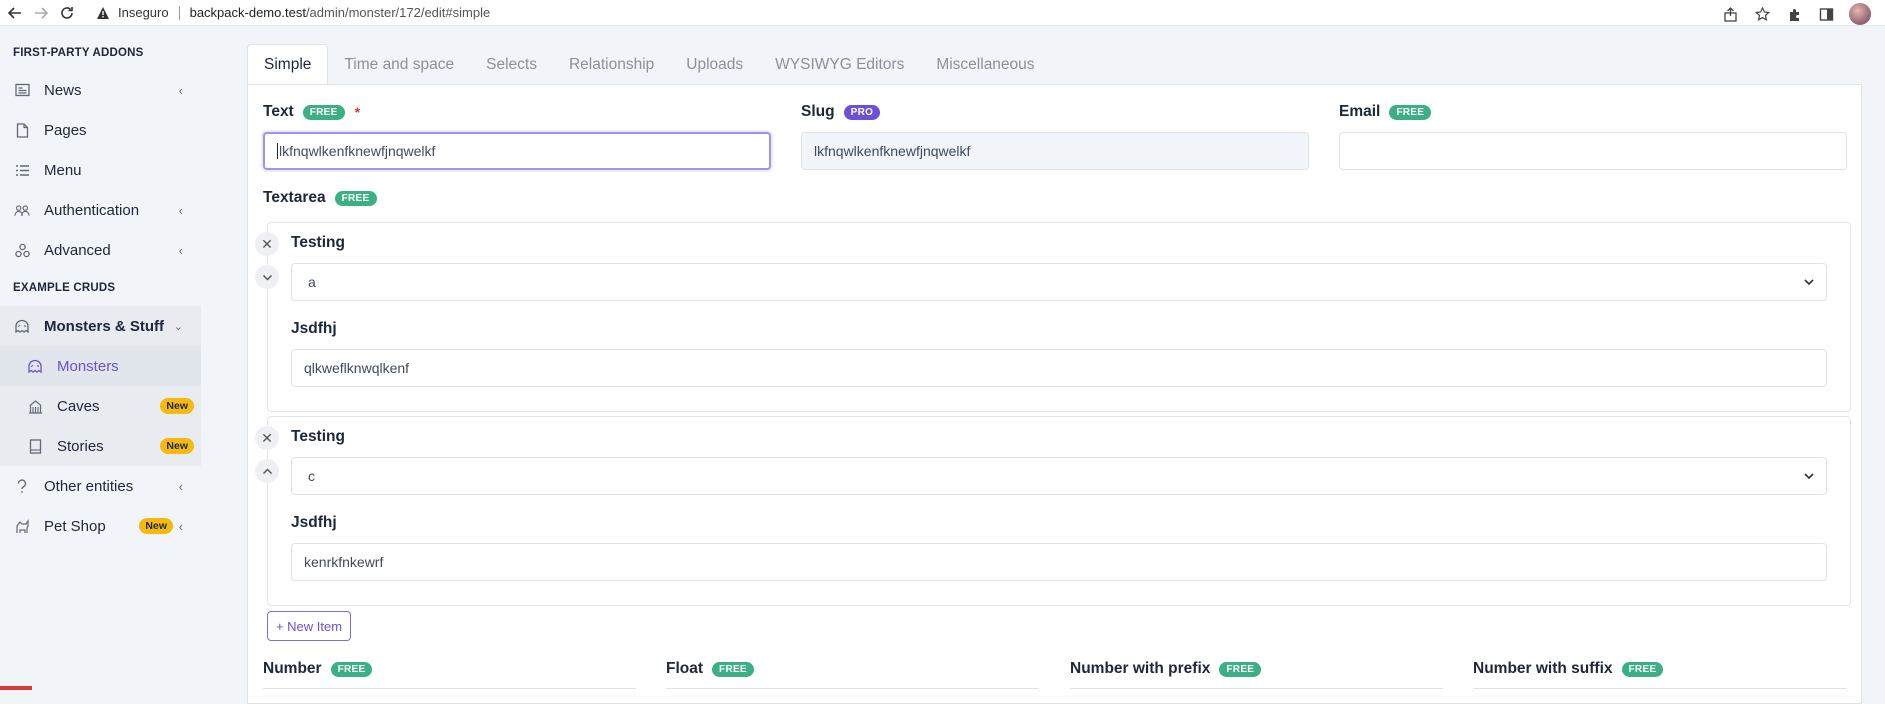 The height and width of the screenshot is (704, 1885). I want to click on sidebar-item-label: Menu, so click(63, 170).